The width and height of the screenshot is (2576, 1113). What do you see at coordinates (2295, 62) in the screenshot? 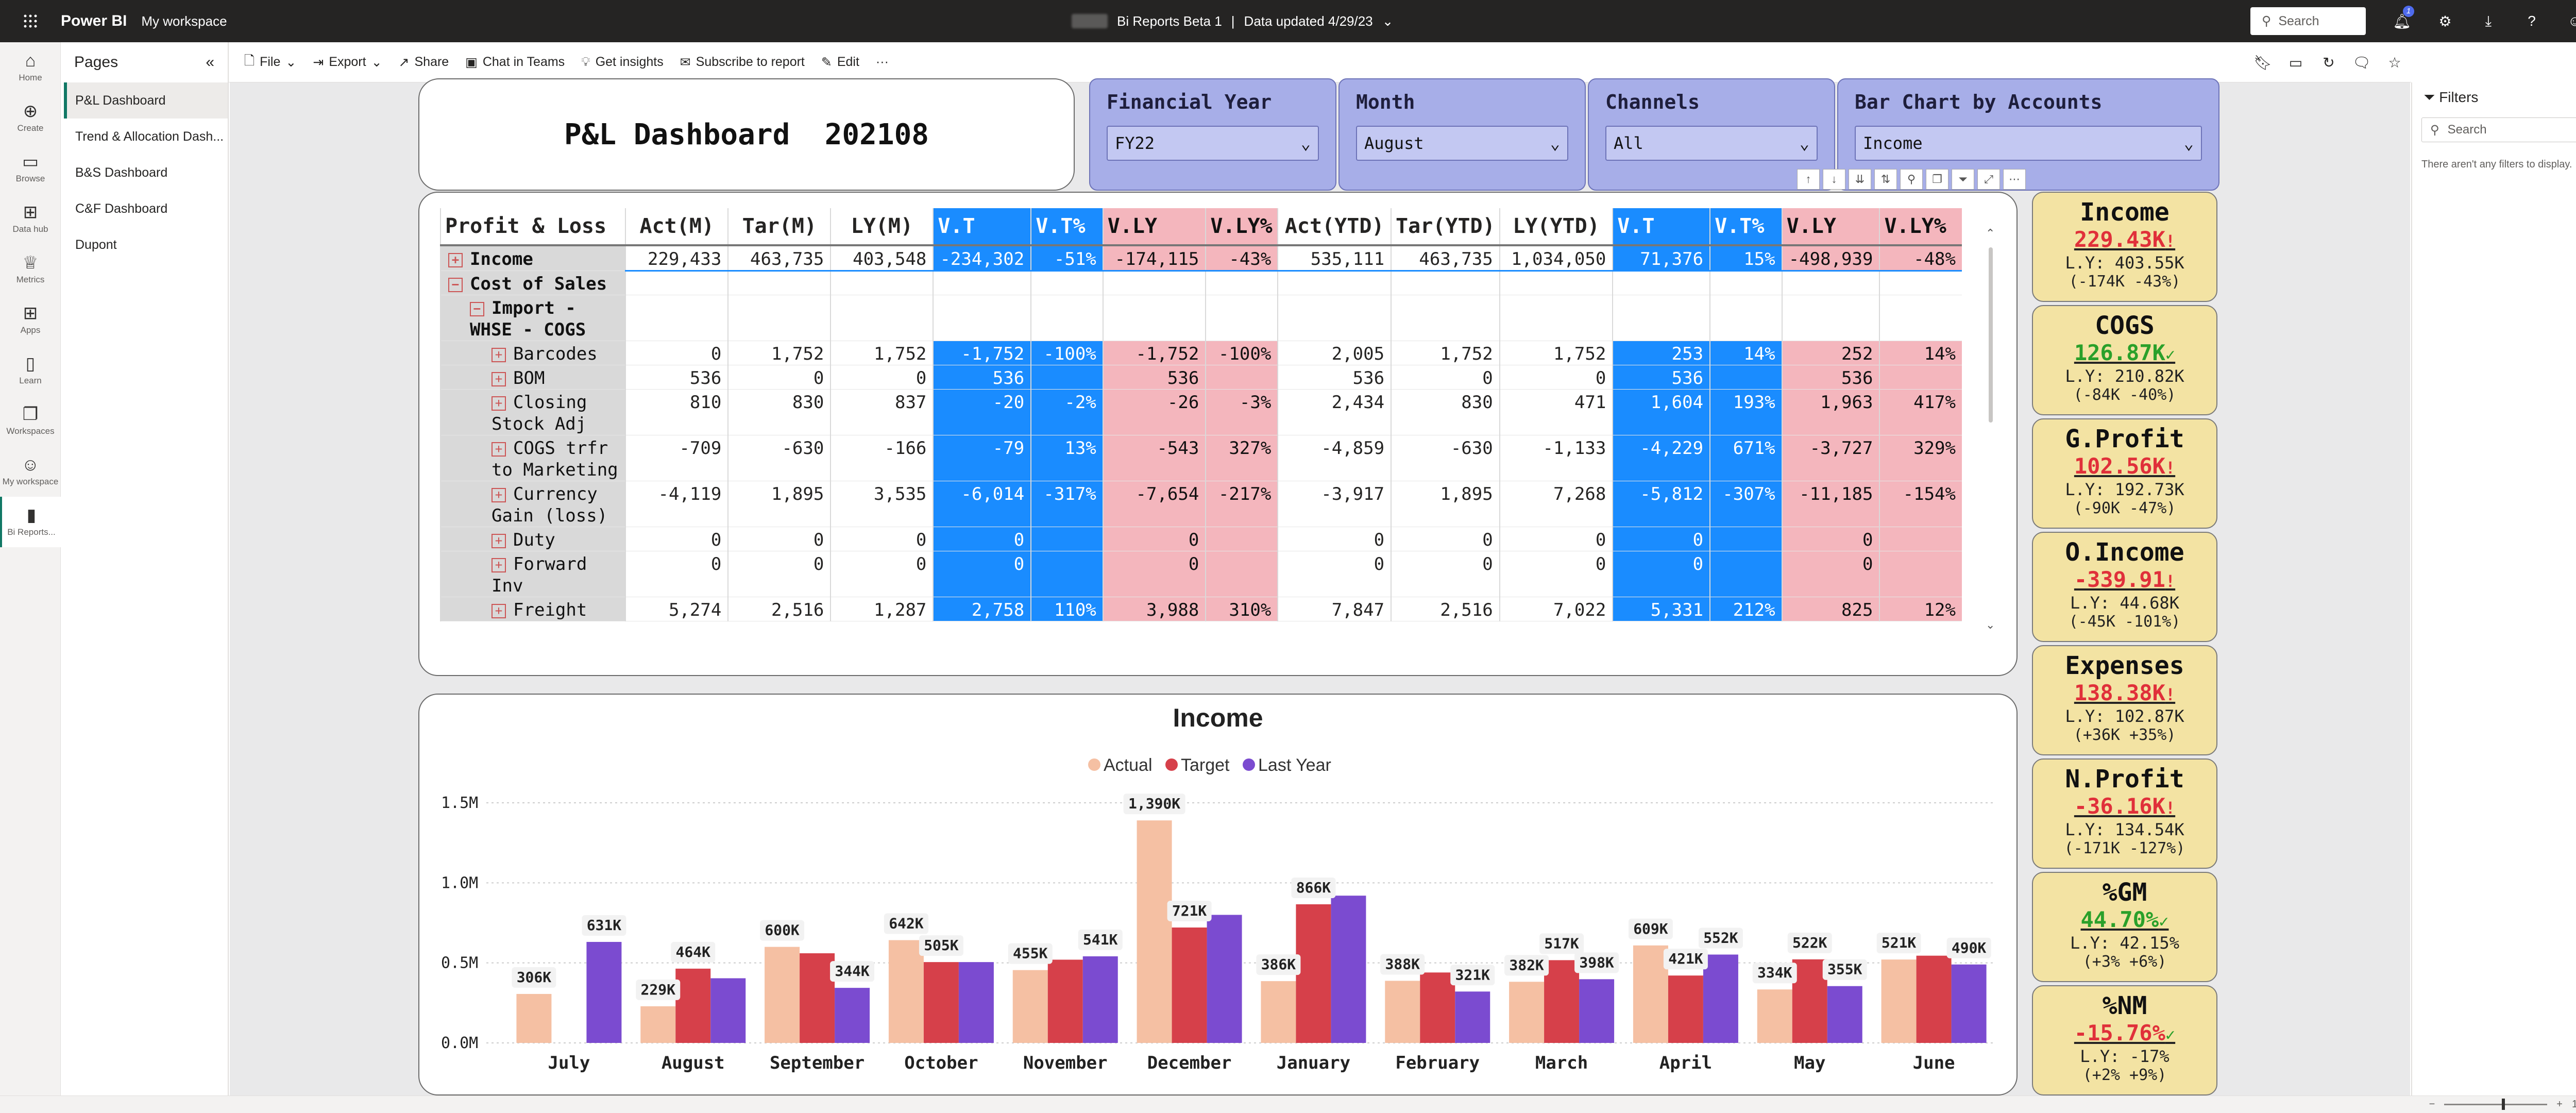
I see `view-icon: ▭` at bounding box center [2295, 62].